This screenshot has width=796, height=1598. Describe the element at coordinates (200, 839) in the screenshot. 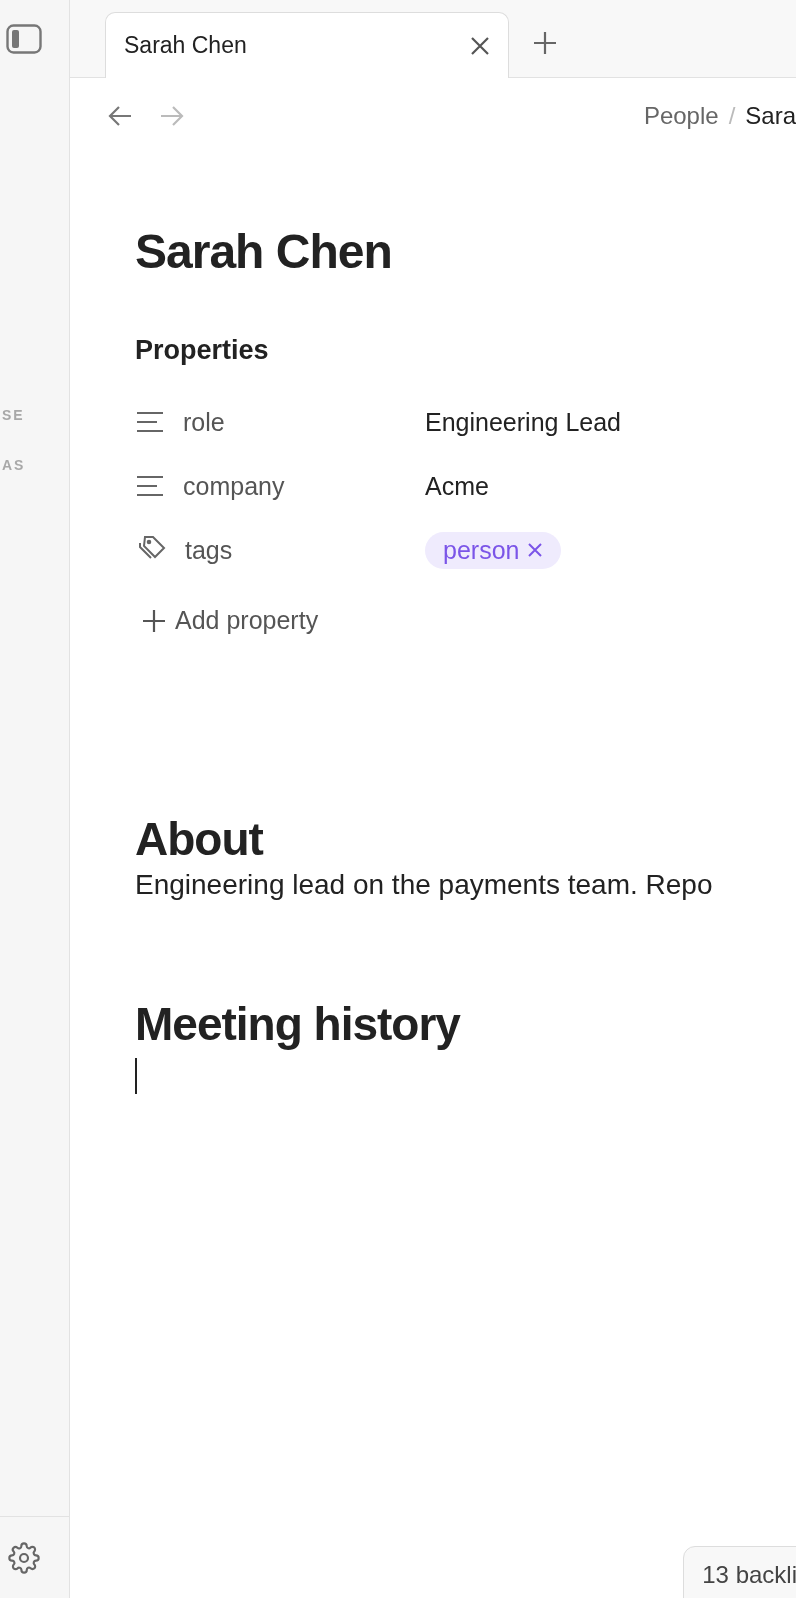

I see `section-heading: About` at that location.